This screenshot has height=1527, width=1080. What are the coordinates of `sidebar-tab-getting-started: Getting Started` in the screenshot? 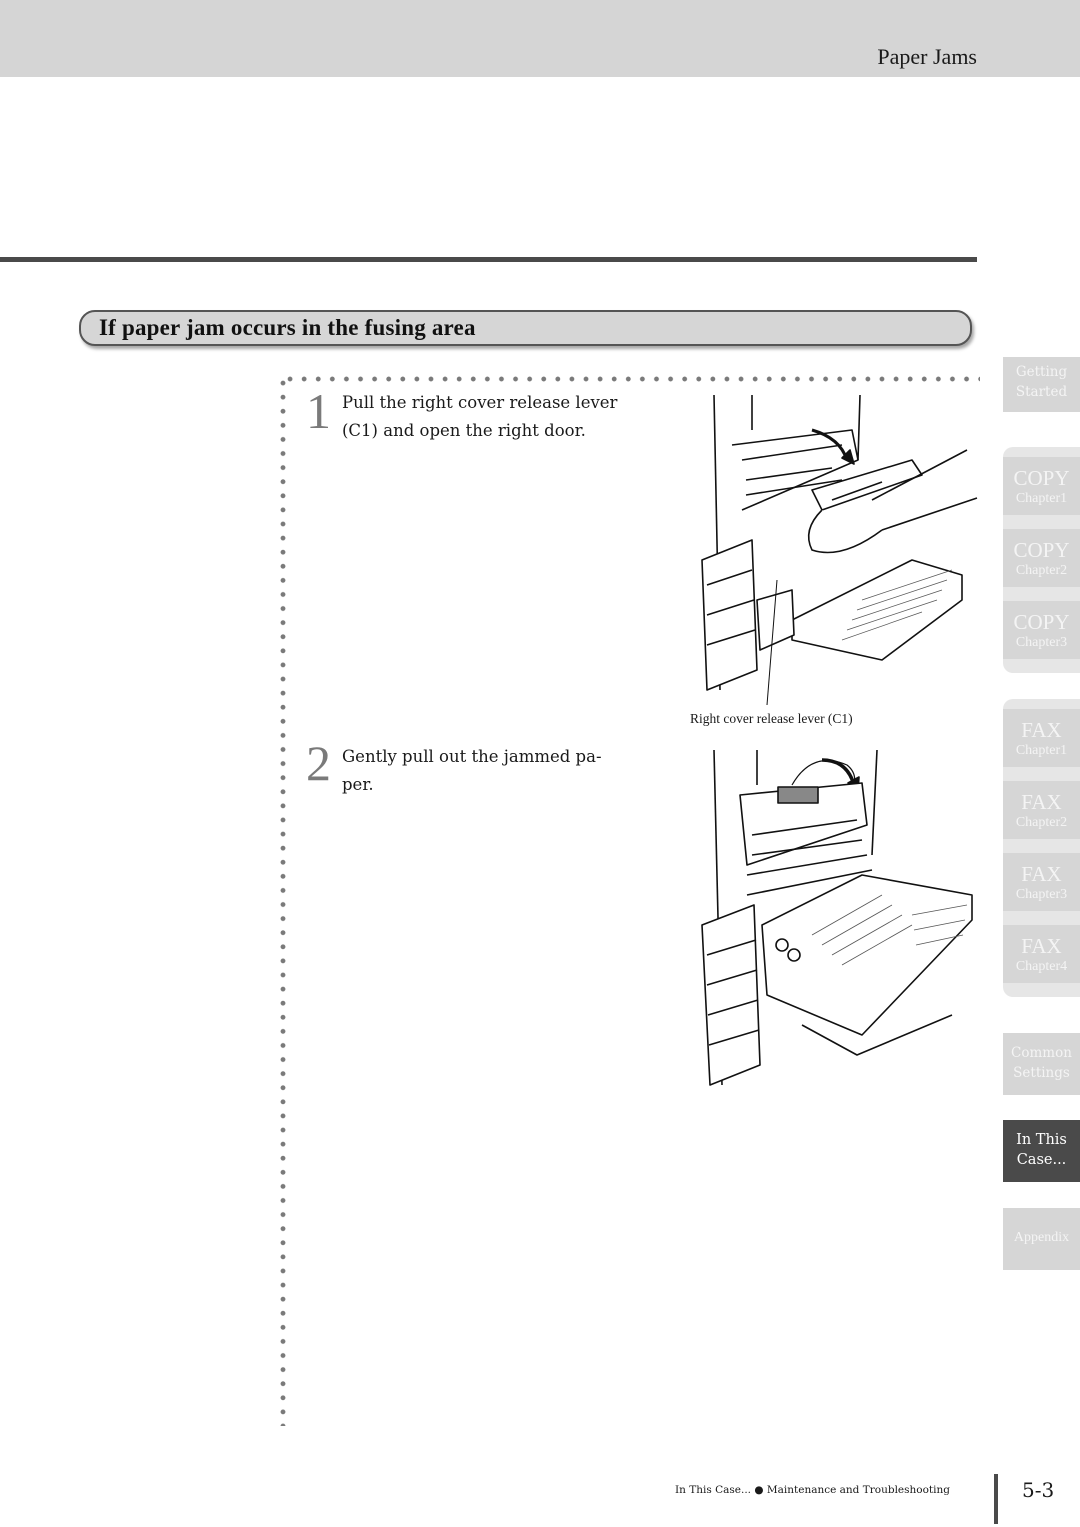 It's located at (1041, 384).